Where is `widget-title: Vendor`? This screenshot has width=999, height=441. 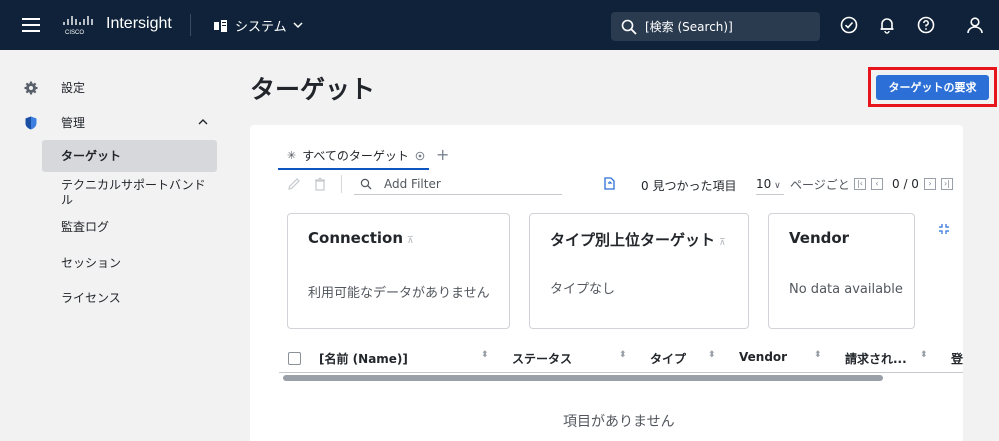 widget-title: Vendor is located at coordinates (819, 238).